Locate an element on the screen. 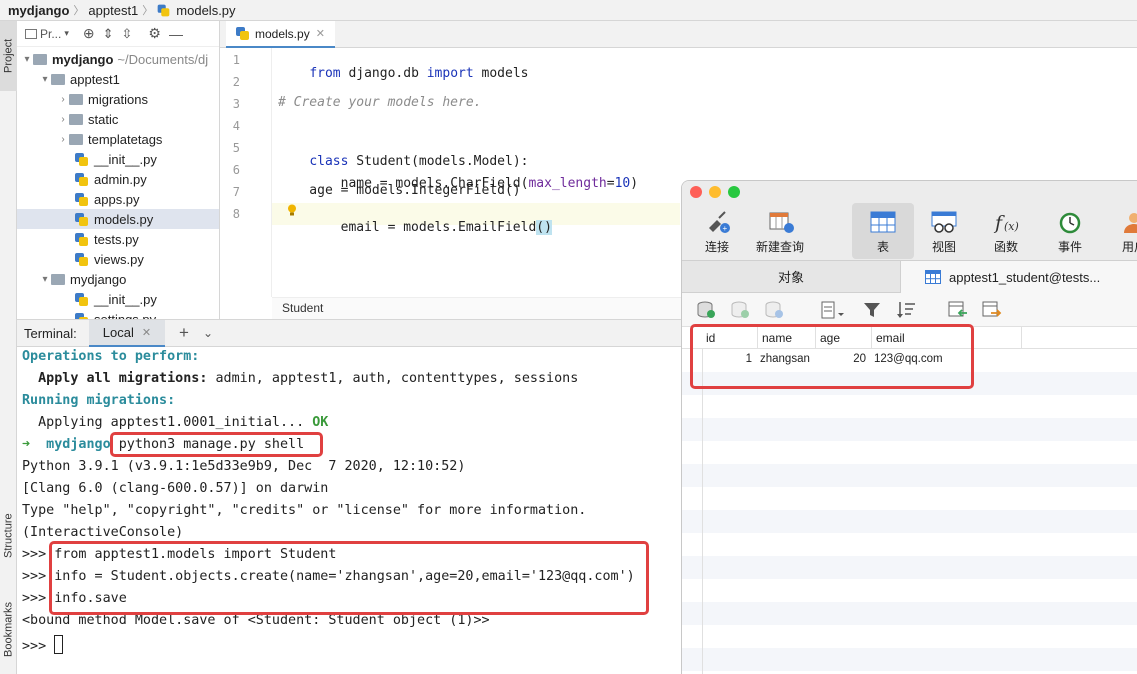  breadcrumb-app: apptest1 is located at coordinates (113, 10).